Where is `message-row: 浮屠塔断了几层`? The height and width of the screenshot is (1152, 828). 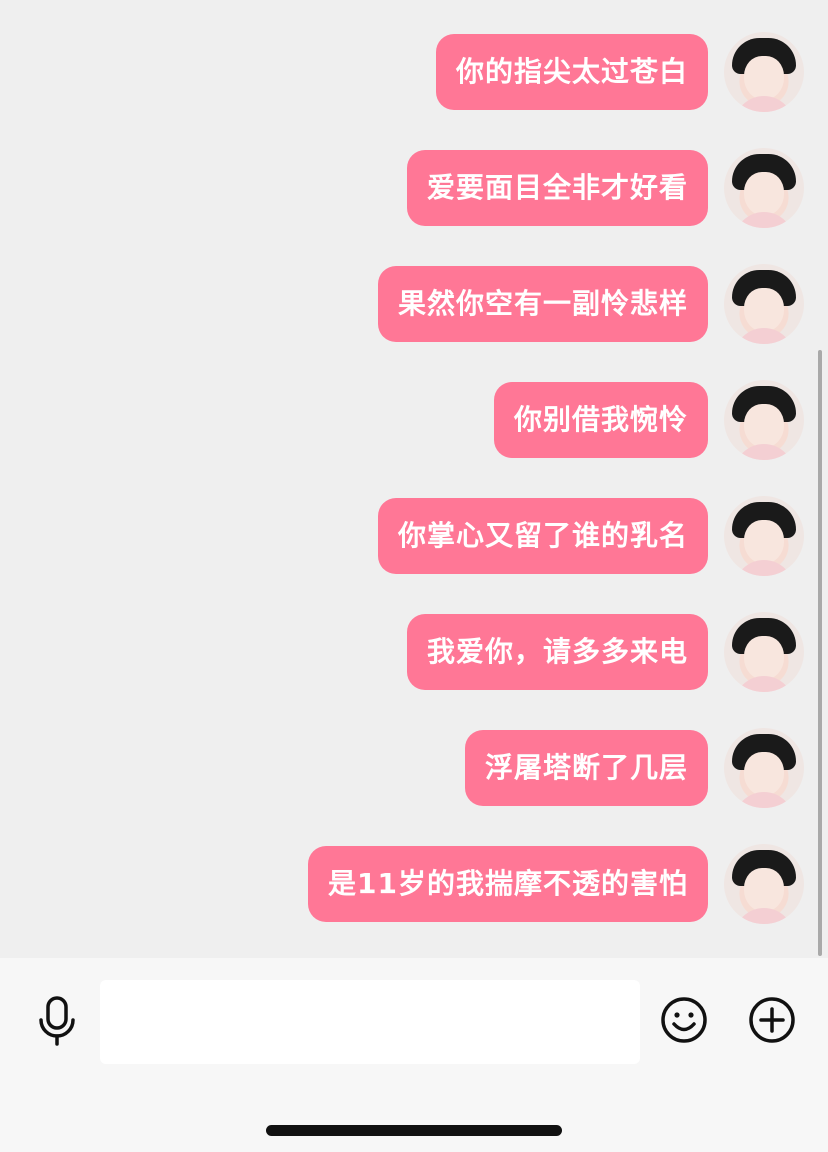
message-row: 浮屠塔断了几层 is located at coordinates (634, 768).